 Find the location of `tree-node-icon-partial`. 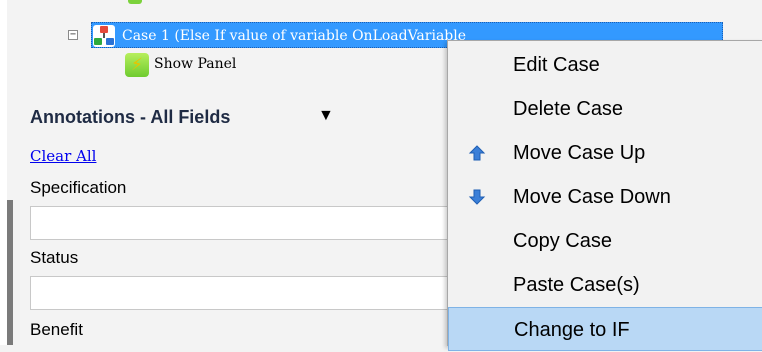

tree-node-icon-partial is located at coordinates (135, 2).